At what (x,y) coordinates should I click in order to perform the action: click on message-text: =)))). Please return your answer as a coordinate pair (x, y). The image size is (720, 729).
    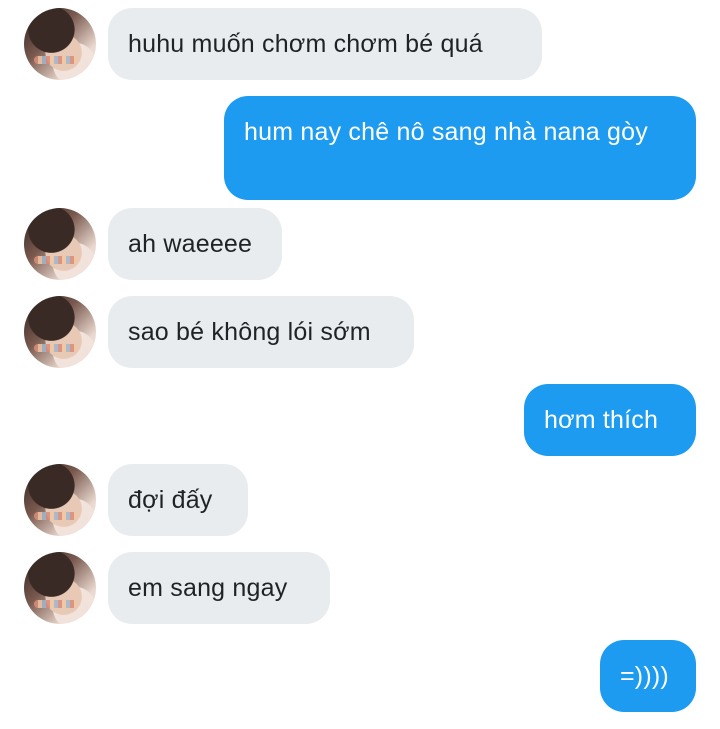
    Looking at the image, I should click on (644, 676).